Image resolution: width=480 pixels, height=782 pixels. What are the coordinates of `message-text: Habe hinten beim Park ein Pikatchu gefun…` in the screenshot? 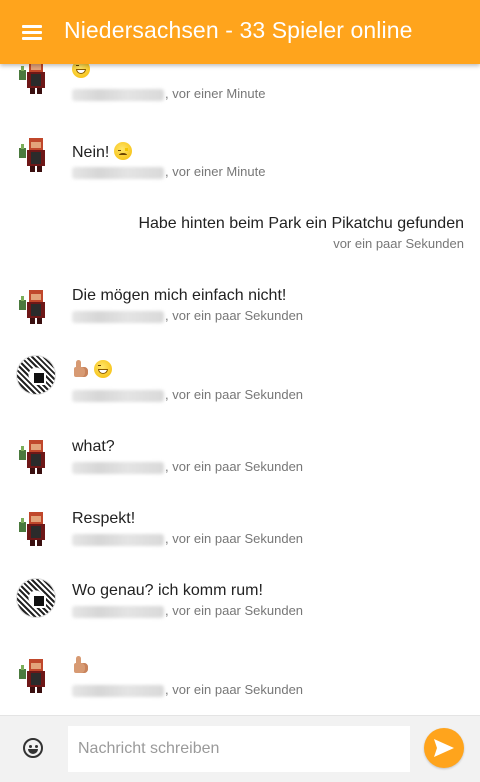 It's located at (301, 223).